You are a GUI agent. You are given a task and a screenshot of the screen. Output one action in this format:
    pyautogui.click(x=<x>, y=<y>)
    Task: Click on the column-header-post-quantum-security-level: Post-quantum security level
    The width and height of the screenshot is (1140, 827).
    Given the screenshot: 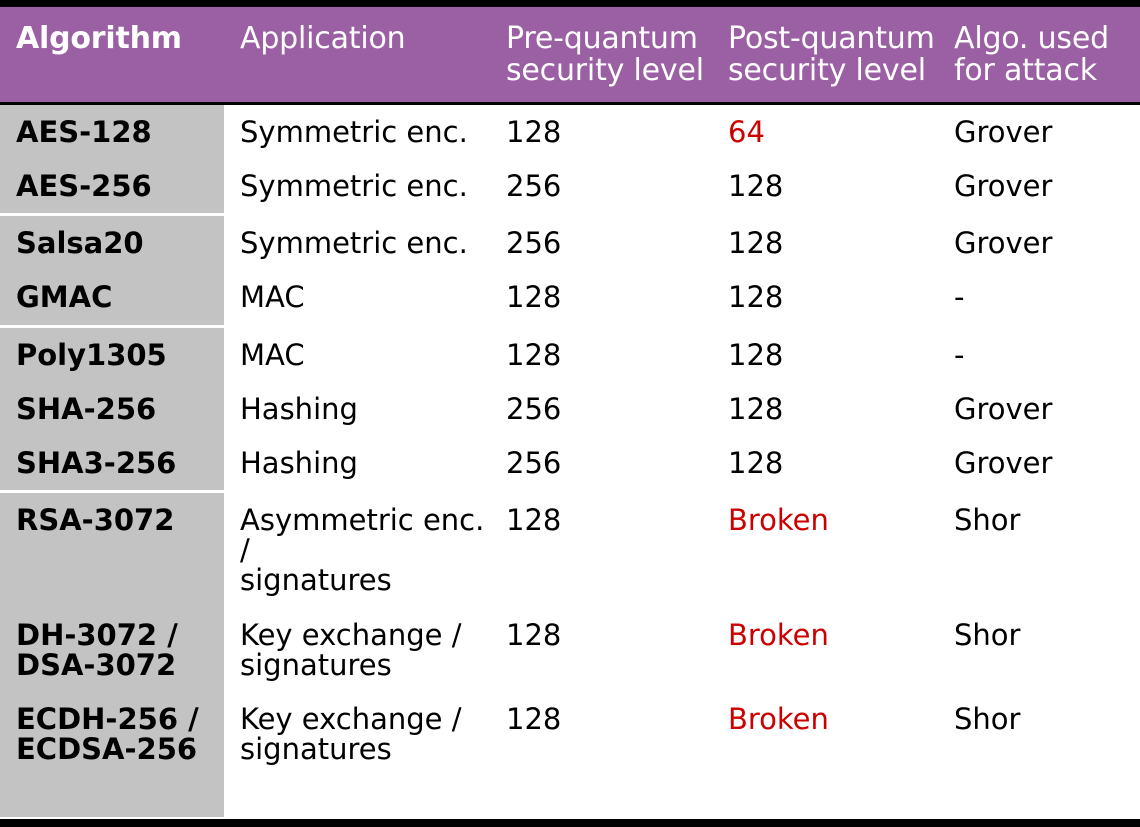 What is the action you would take?
    pyautogui.click(x=831, y=54)
    